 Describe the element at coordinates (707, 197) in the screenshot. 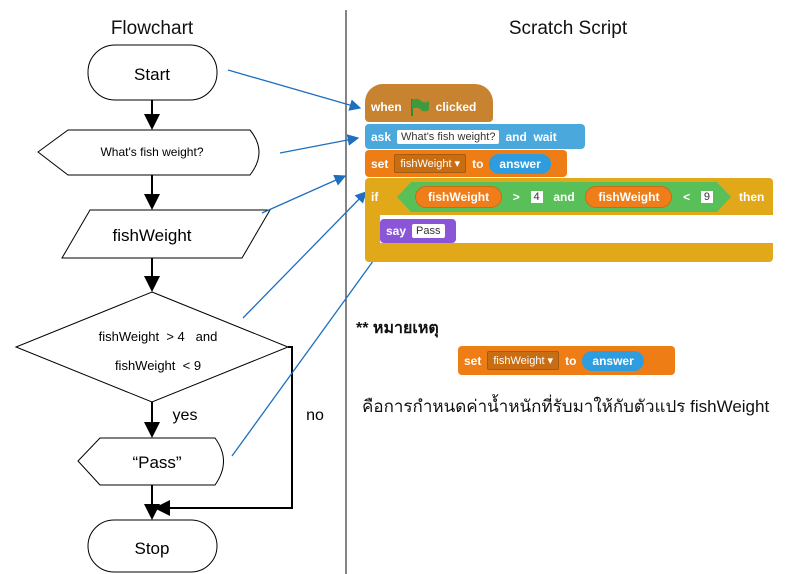

I see `number-input-9: 9` at that location.